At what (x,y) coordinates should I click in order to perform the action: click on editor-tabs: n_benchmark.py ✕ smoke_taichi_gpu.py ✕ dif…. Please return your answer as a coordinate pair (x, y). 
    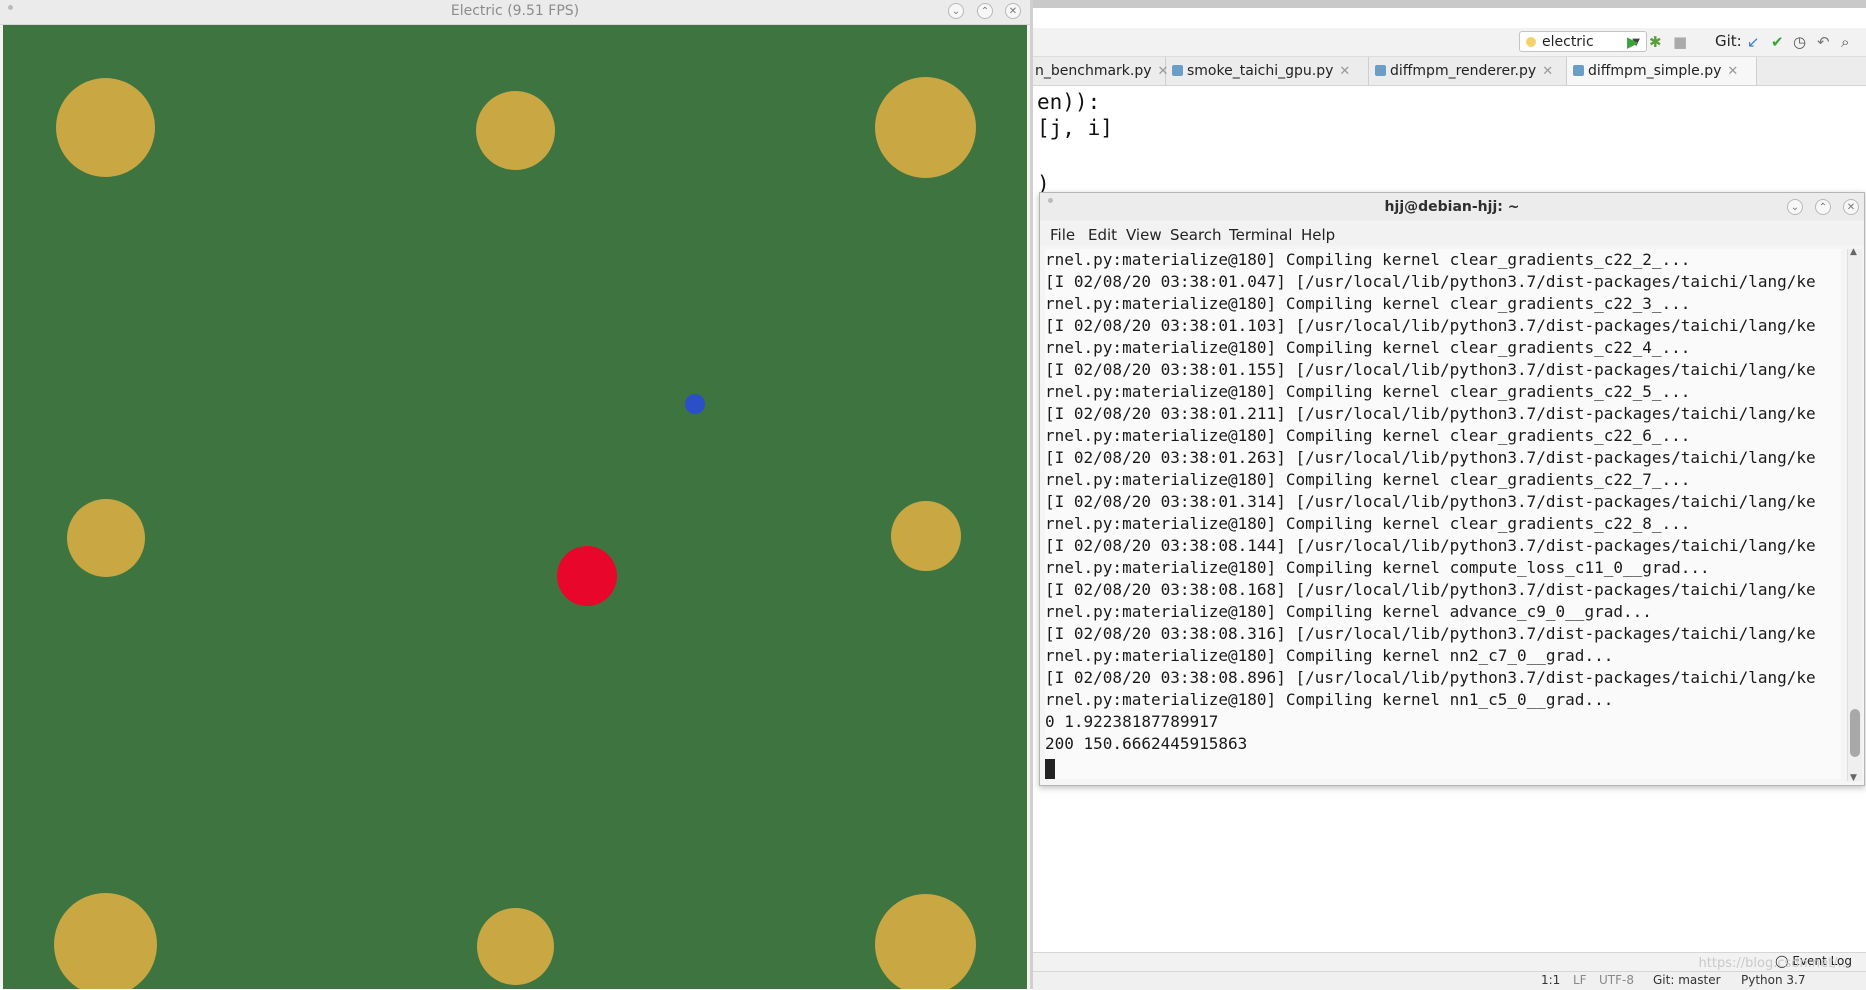
    Looking at the image, I should click on (1449, 71).